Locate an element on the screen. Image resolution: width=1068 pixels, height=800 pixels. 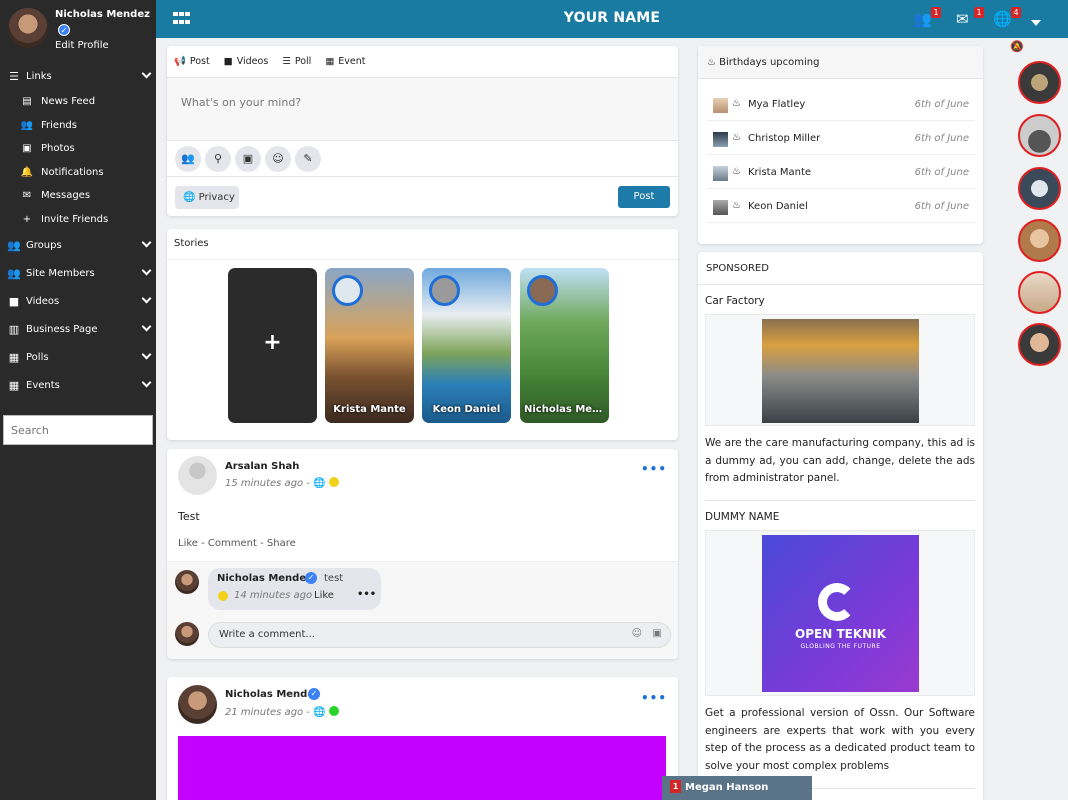
open-teknik-logo is located at coordinates (837, 602).